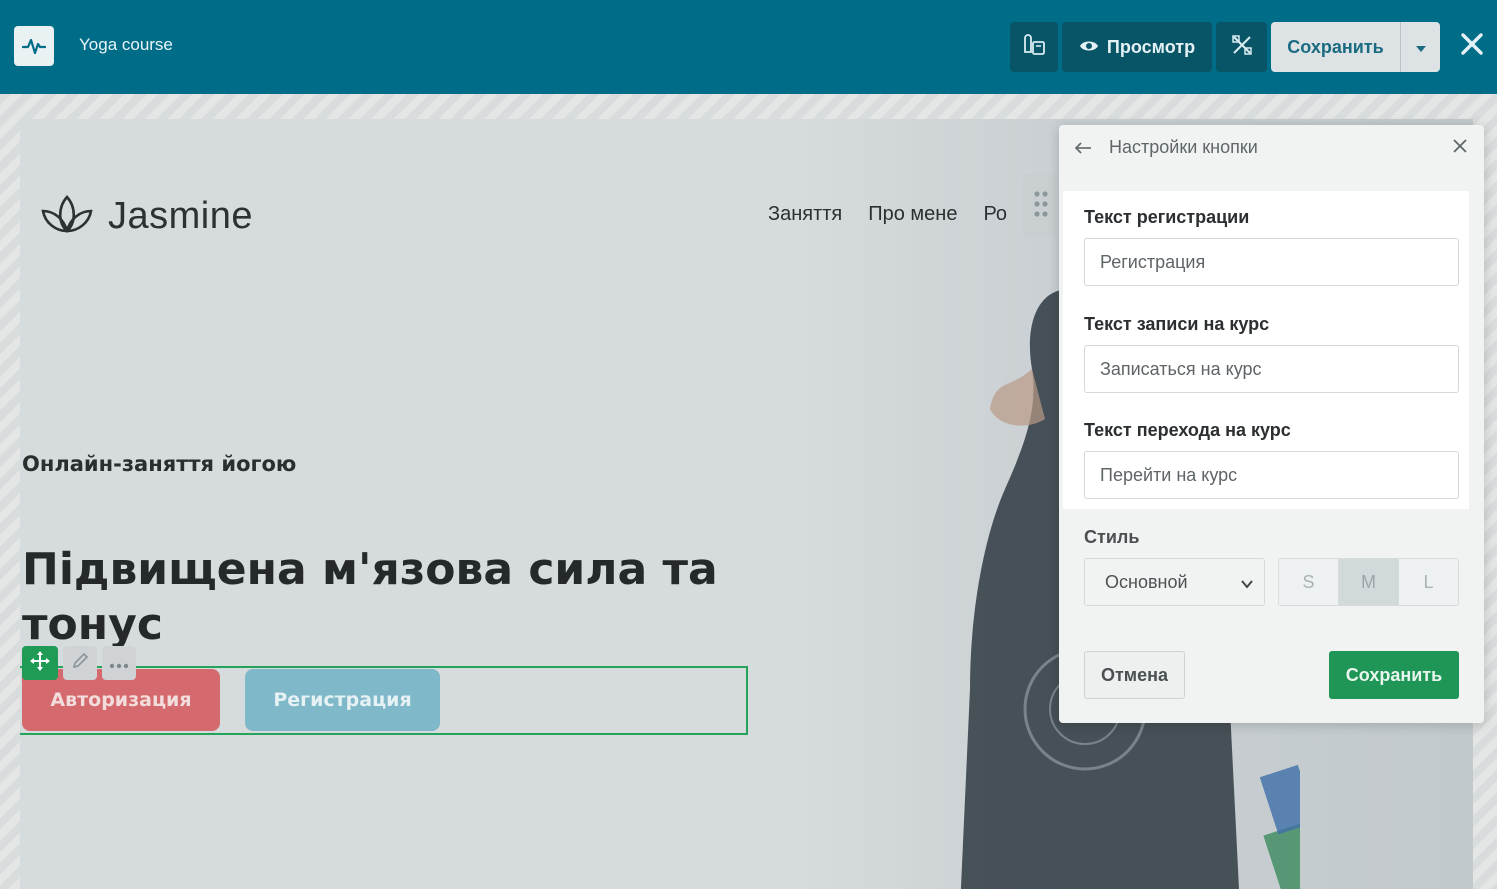 The image size is (1497, 889). What do you see at coordinates (1177, 324) in the screenshot?
I see `enroll-text-label: Текст записи на курс` at bounding box center [1177, 324].